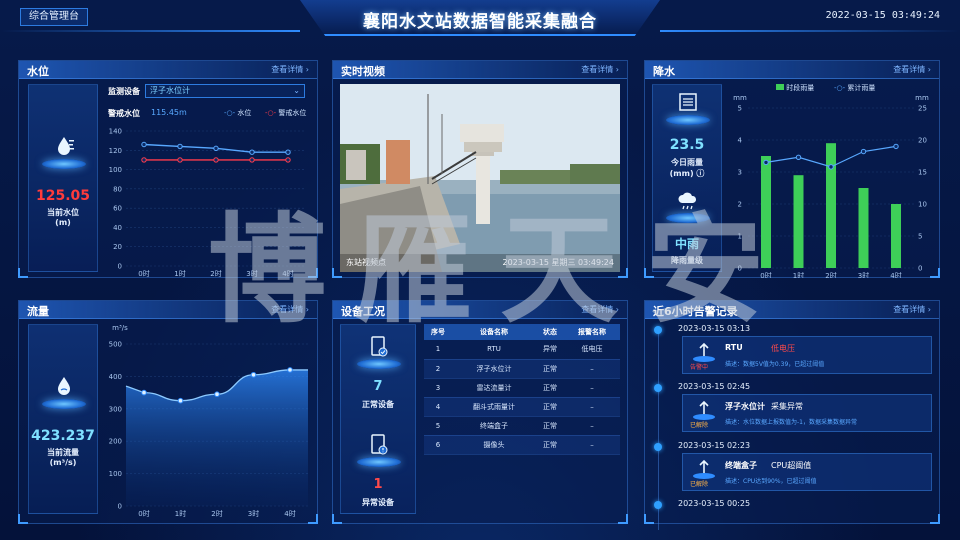 Image resolution: width=960 pixels, height=540 pixels. Describe the element at coordinates (363, 311) in the screenshot. I see `panel-title: 设备工况` at that location.